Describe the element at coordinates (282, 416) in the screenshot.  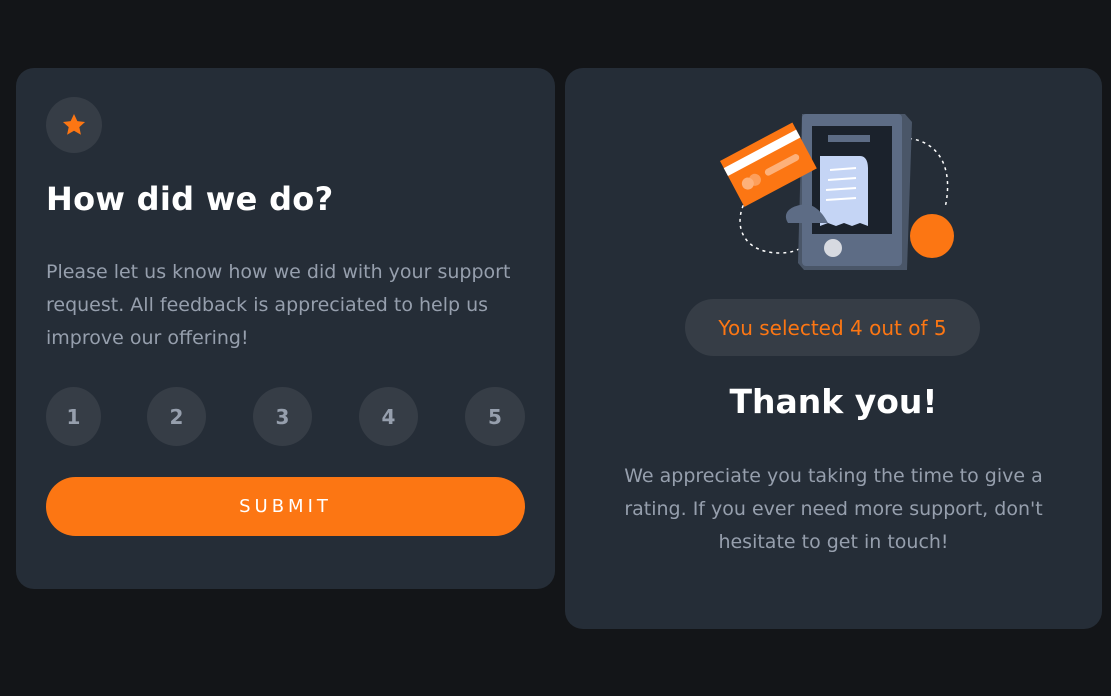
I see `rating-option-3: 3` at that location.